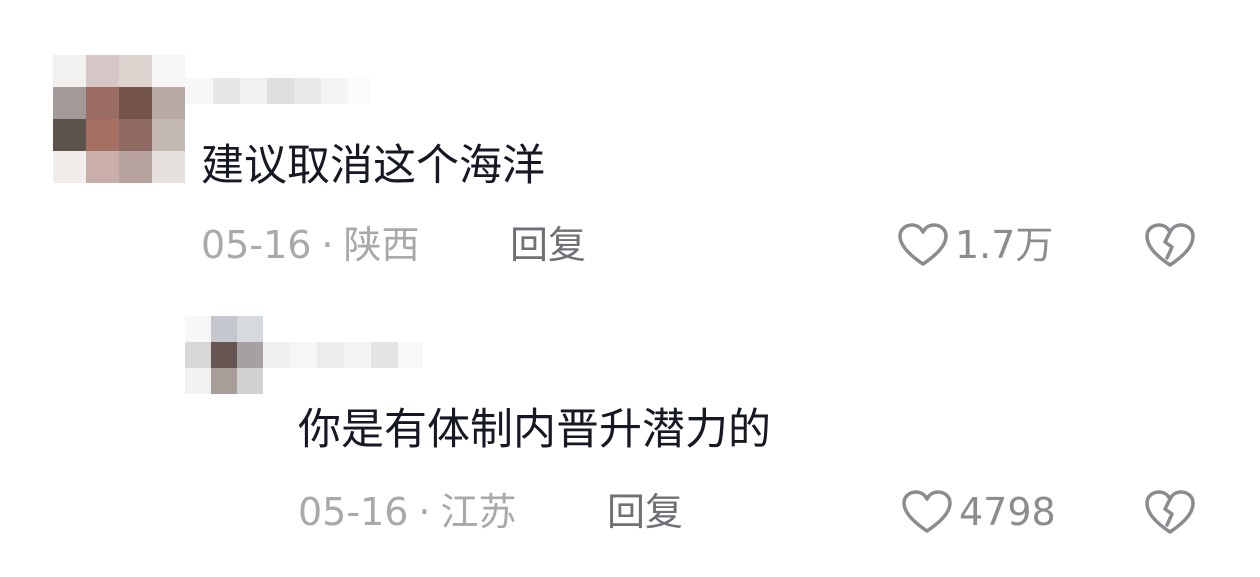 This screenshot has width=1260, height=577. I want to click on like-count: 4798, so click(1007, 512).